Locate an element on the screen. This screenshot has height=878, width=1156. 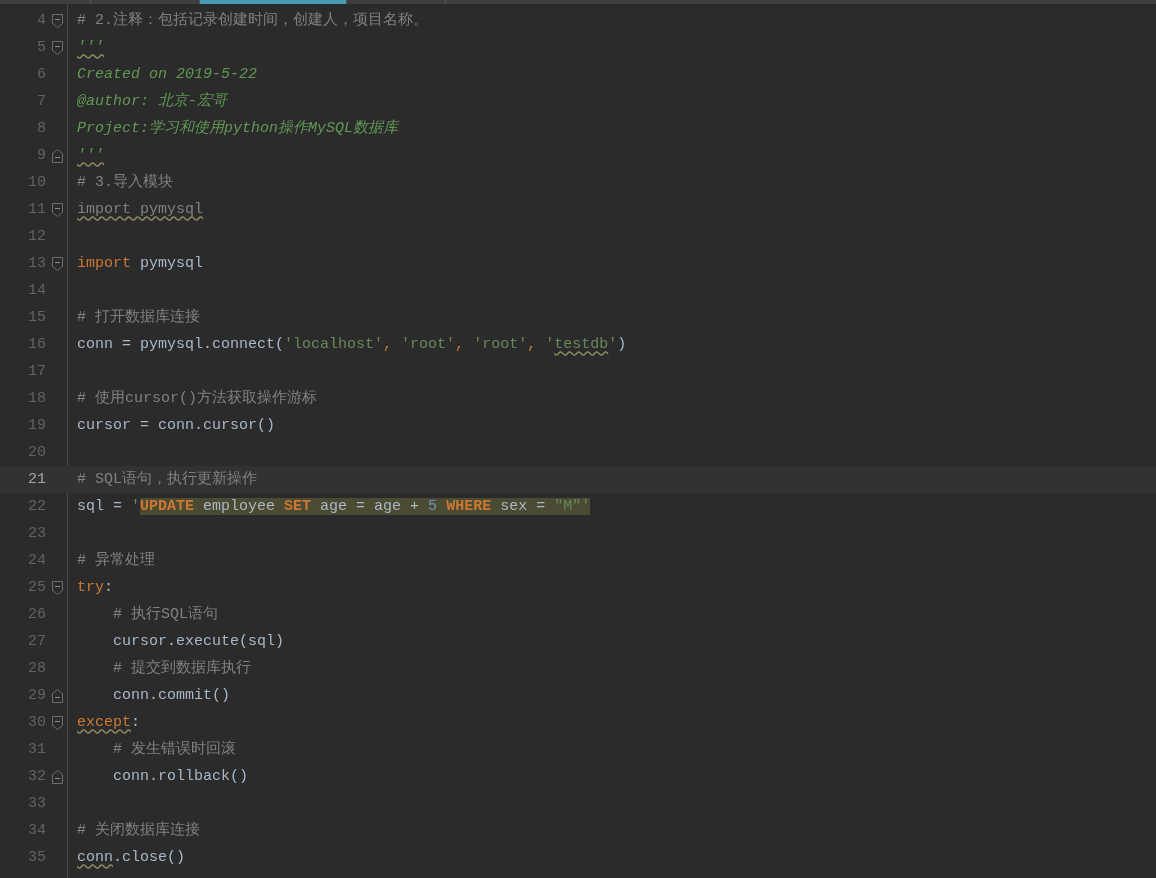
code-line: conn.commit() is located at coordinates (171, 695).